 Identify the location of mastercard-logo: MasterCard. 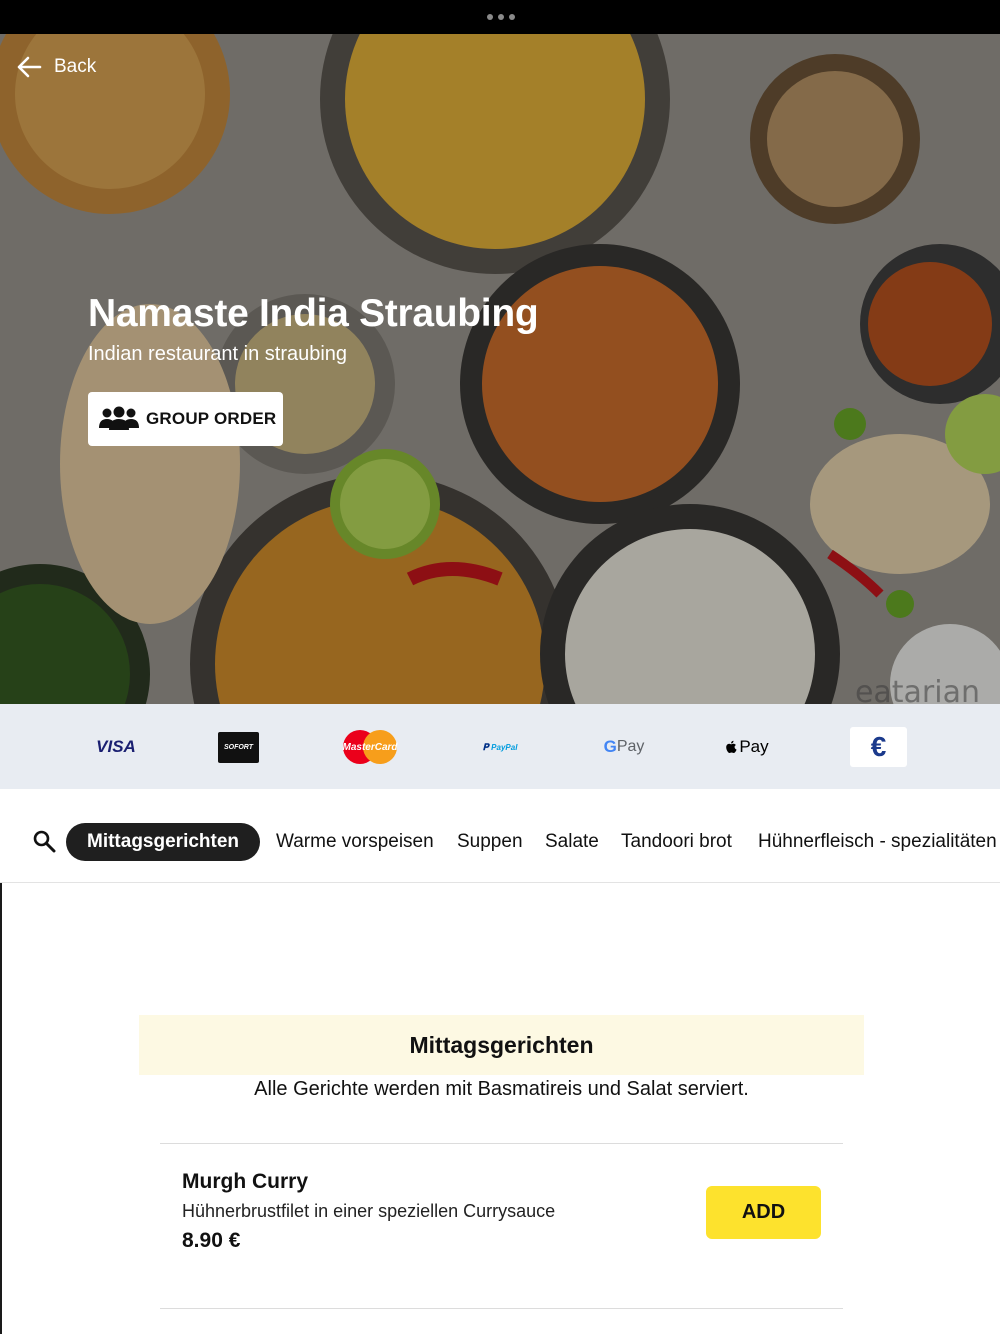
(370, 747).